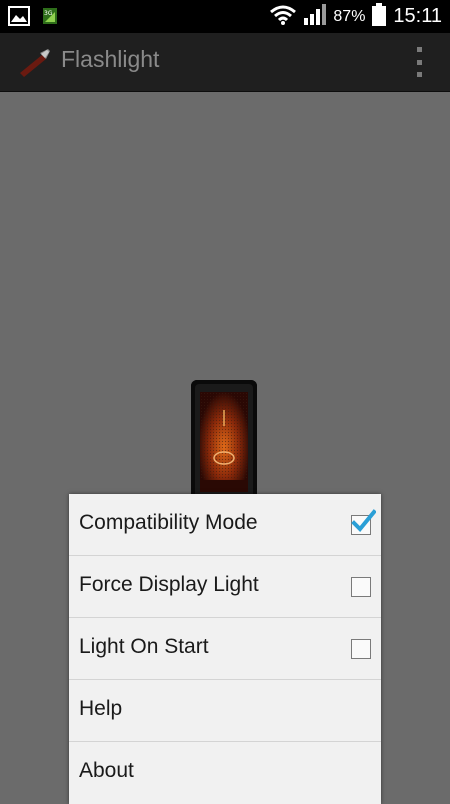  I want to click on wifi-icon, so click(283, 17).